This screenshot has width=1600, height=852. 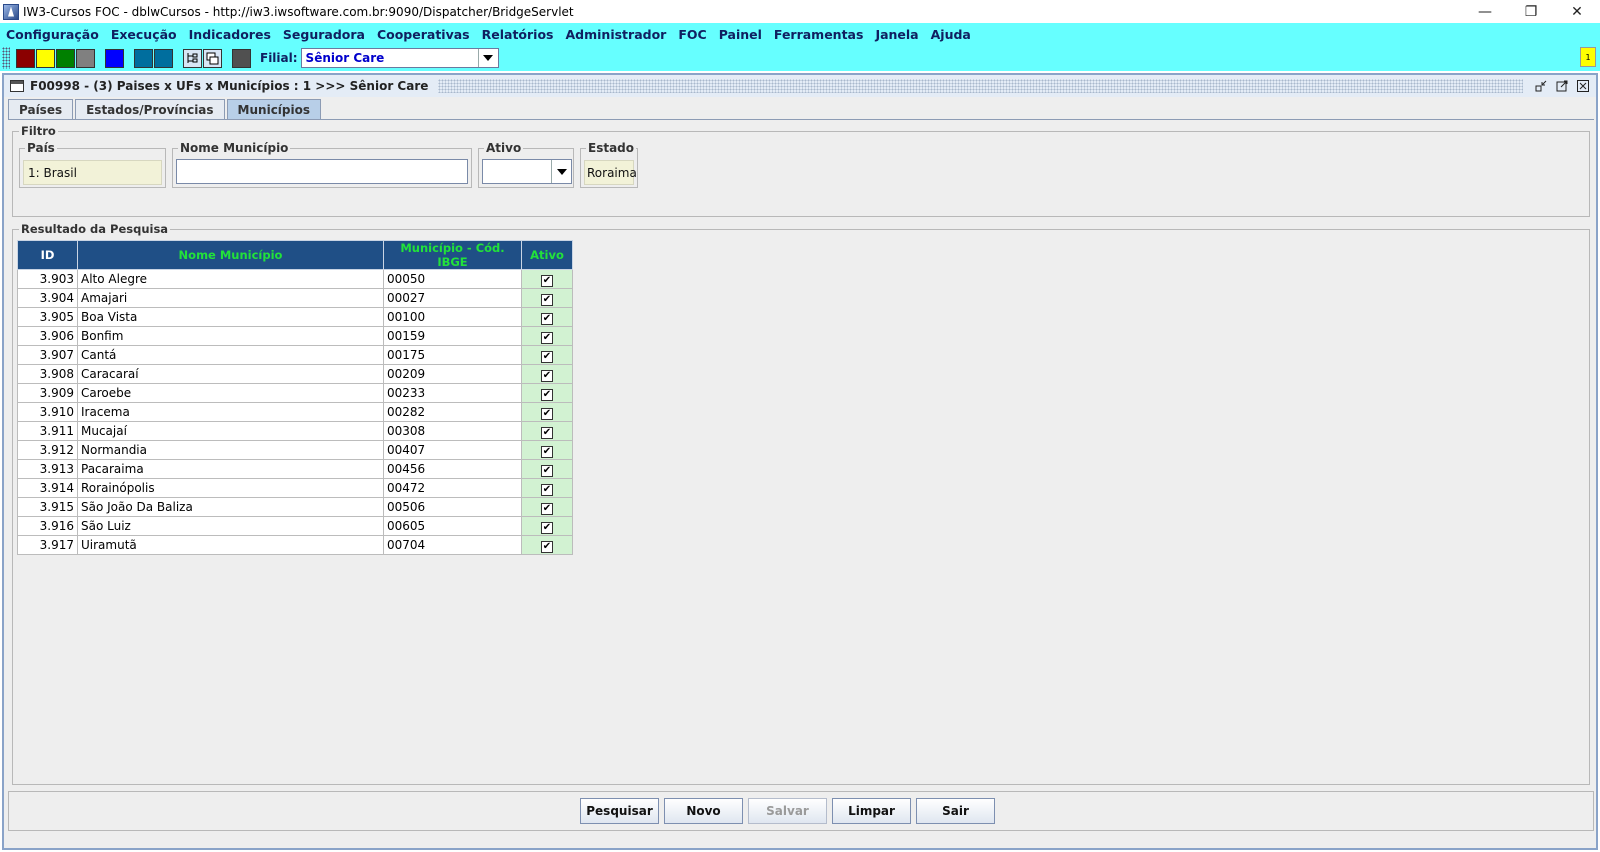 I want to click on menu-item-11: Ajuda, so click(x=951, y=34).